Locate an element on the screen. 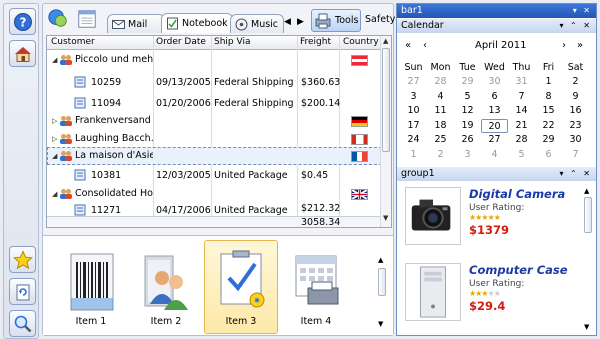 The width and height of the screenshot is (600, 339). column-header-ship-via: Ship Via is located at coordinates (232, 42).